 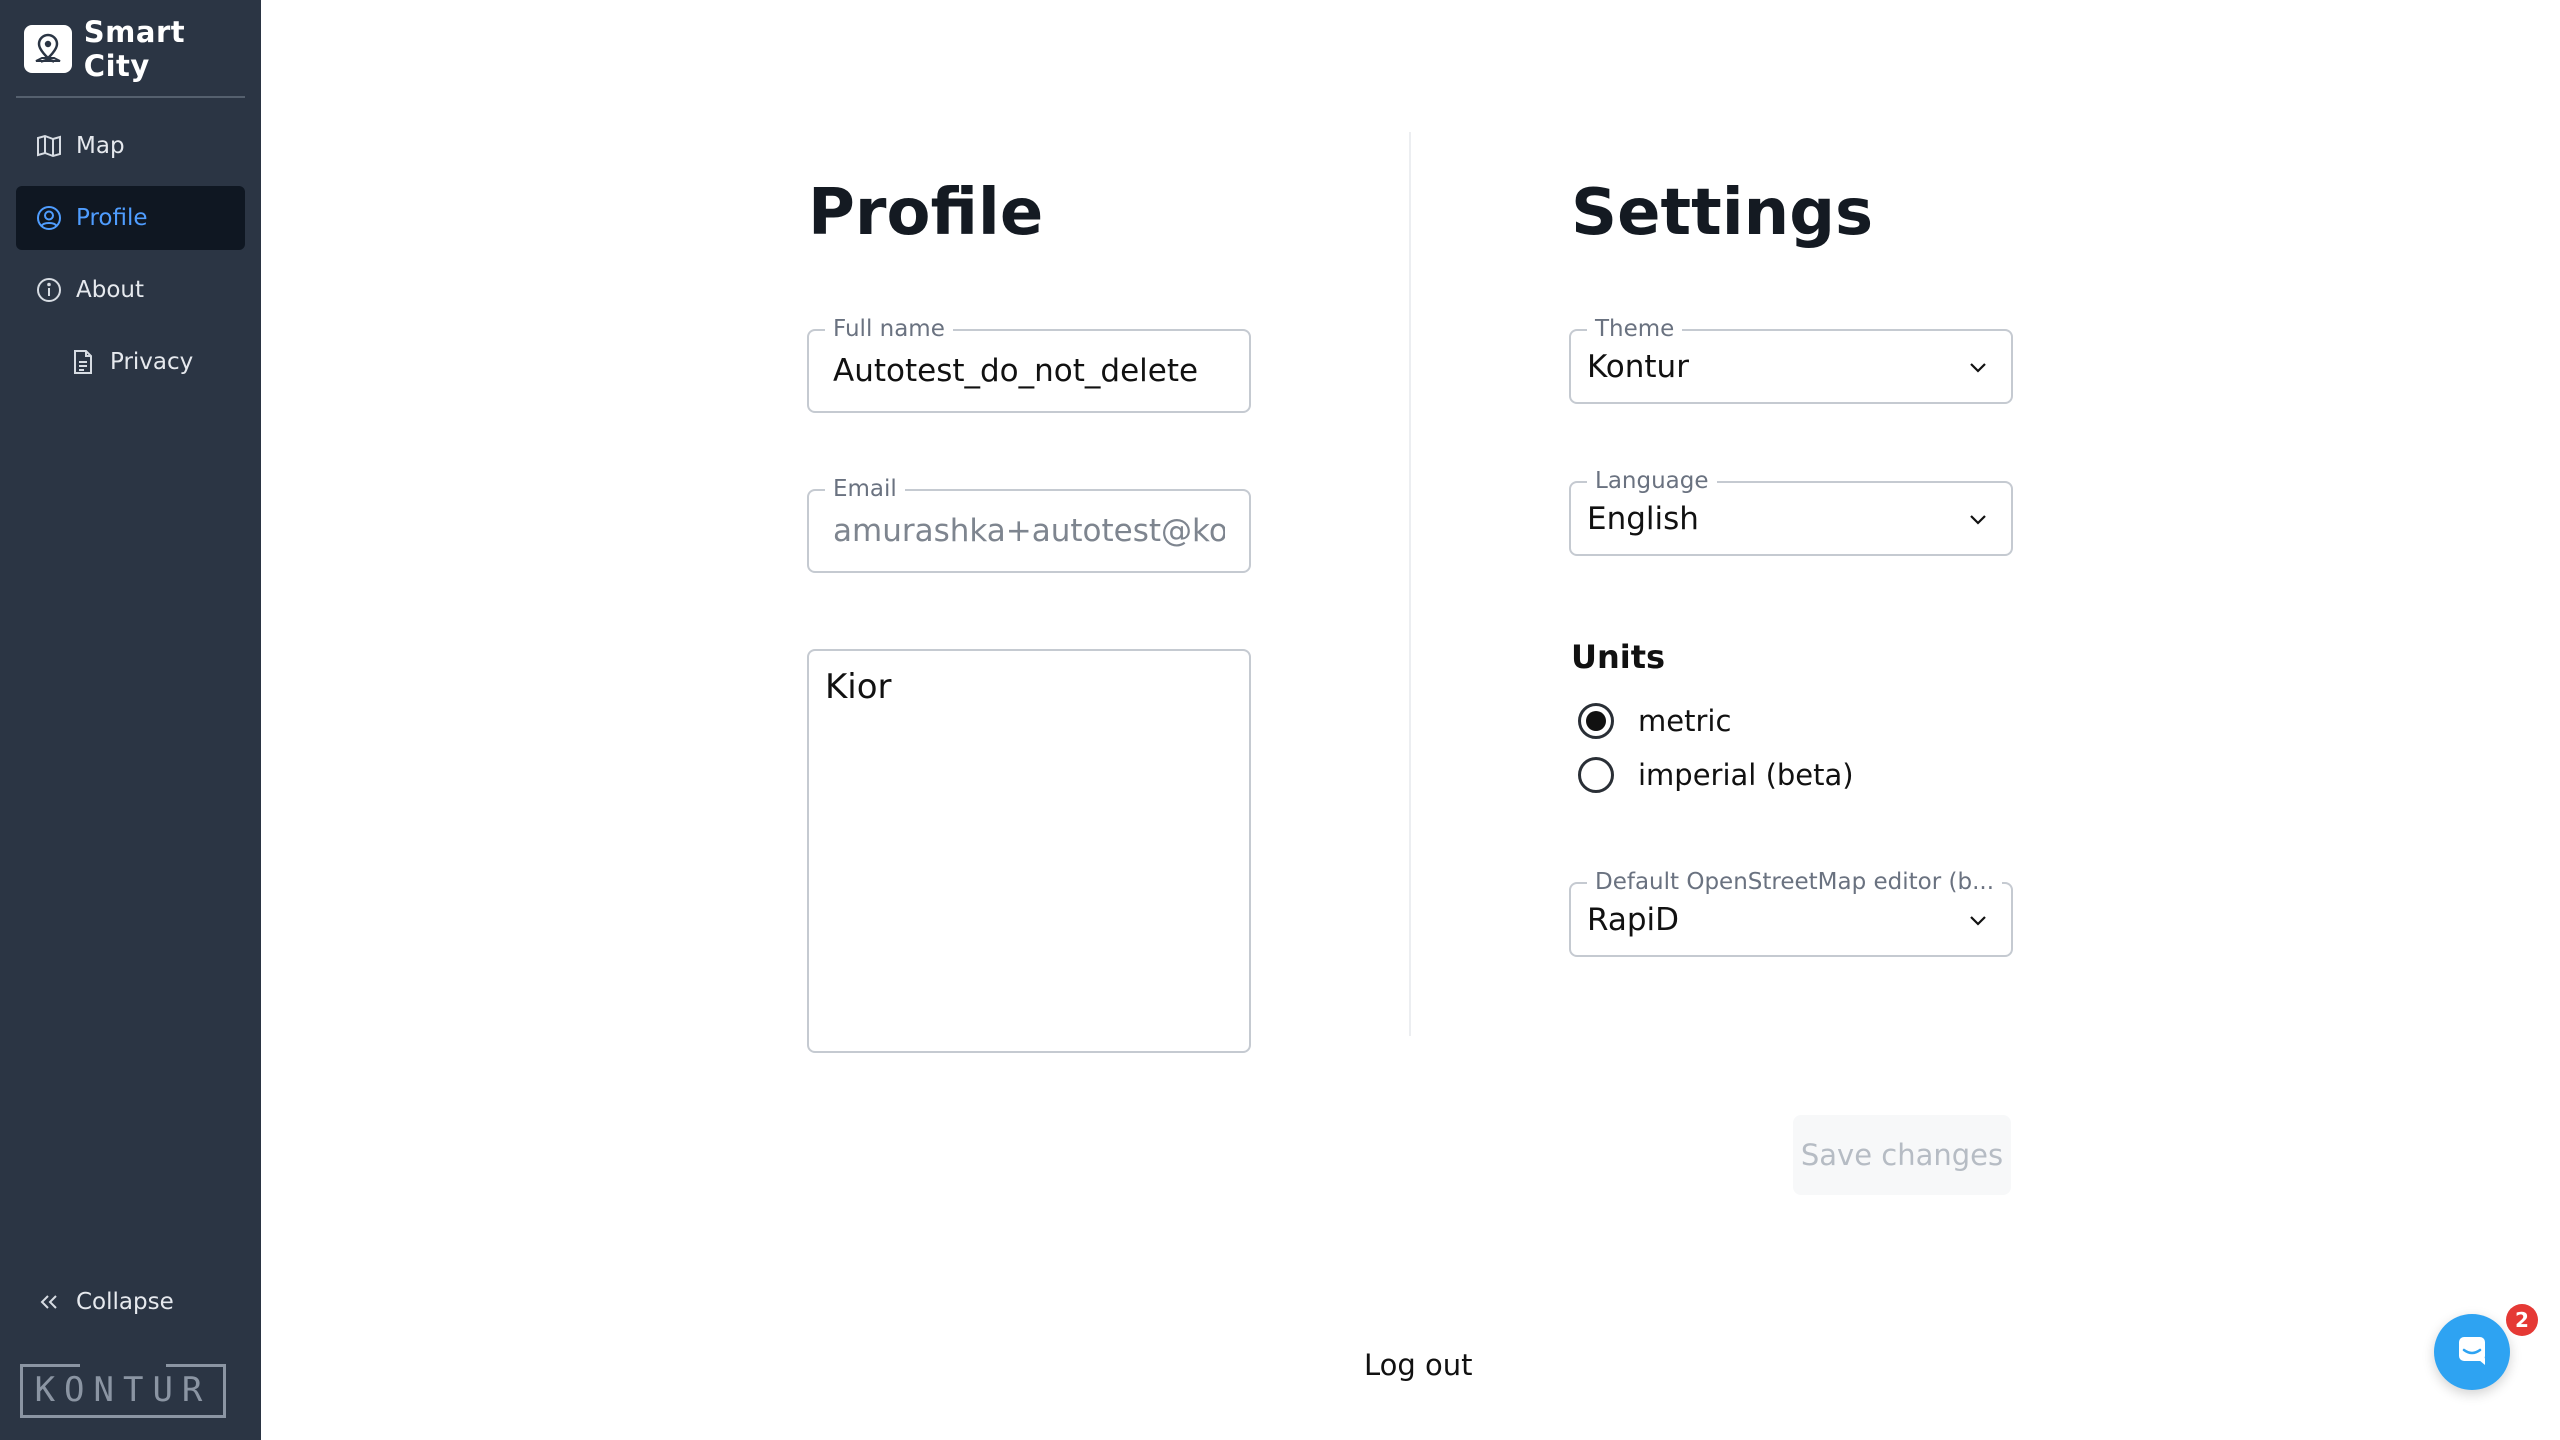 I want to click on map-icon, so click(x=49, y=146).